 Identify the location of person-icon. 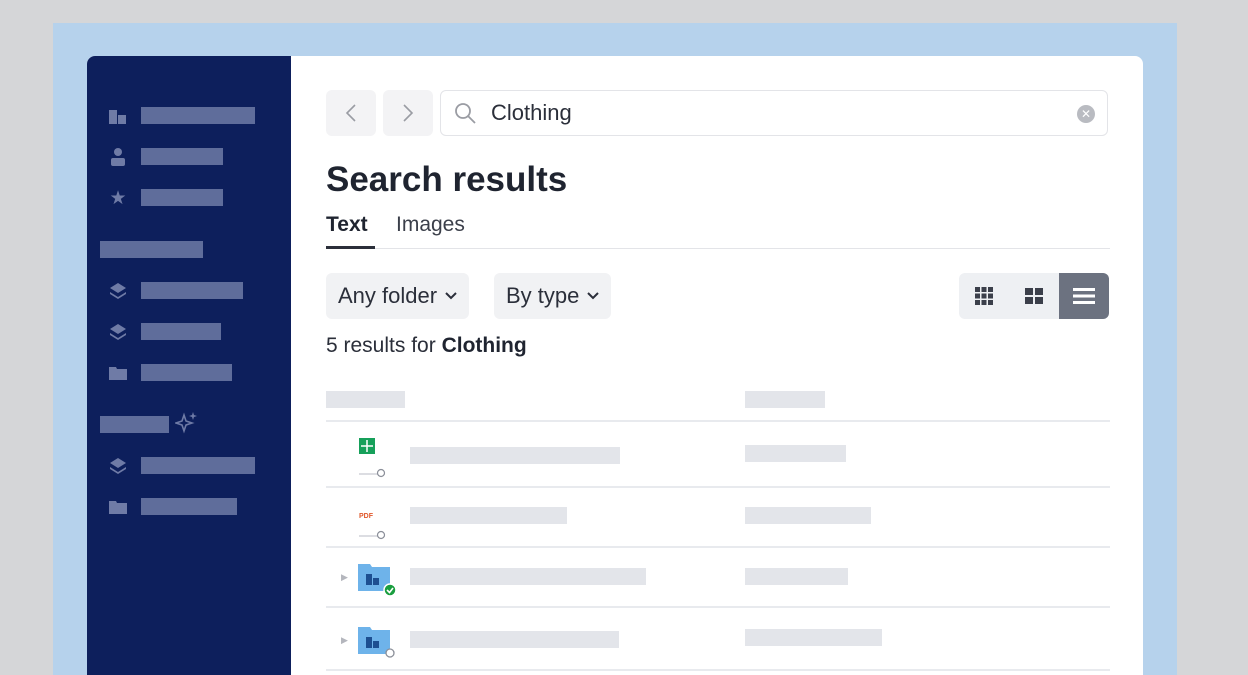
(118, 157).